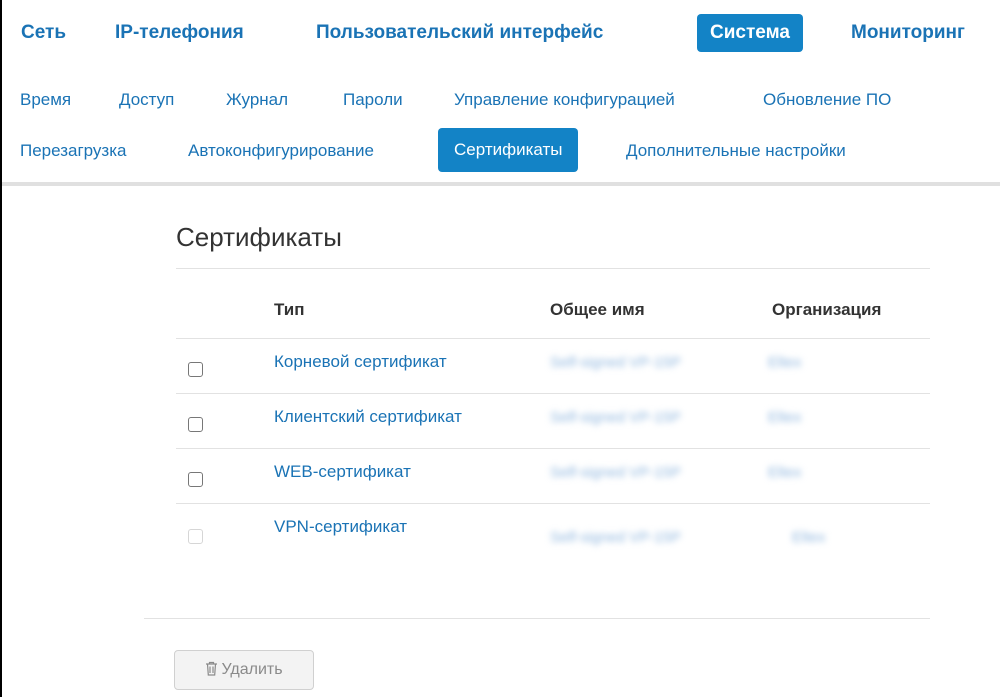 This screenshot has height=697, width=1000. What do you see at coordinates (289, 309) in the screenshot?
I see `column-header-type: Тип` at bounding box center [289, 309].